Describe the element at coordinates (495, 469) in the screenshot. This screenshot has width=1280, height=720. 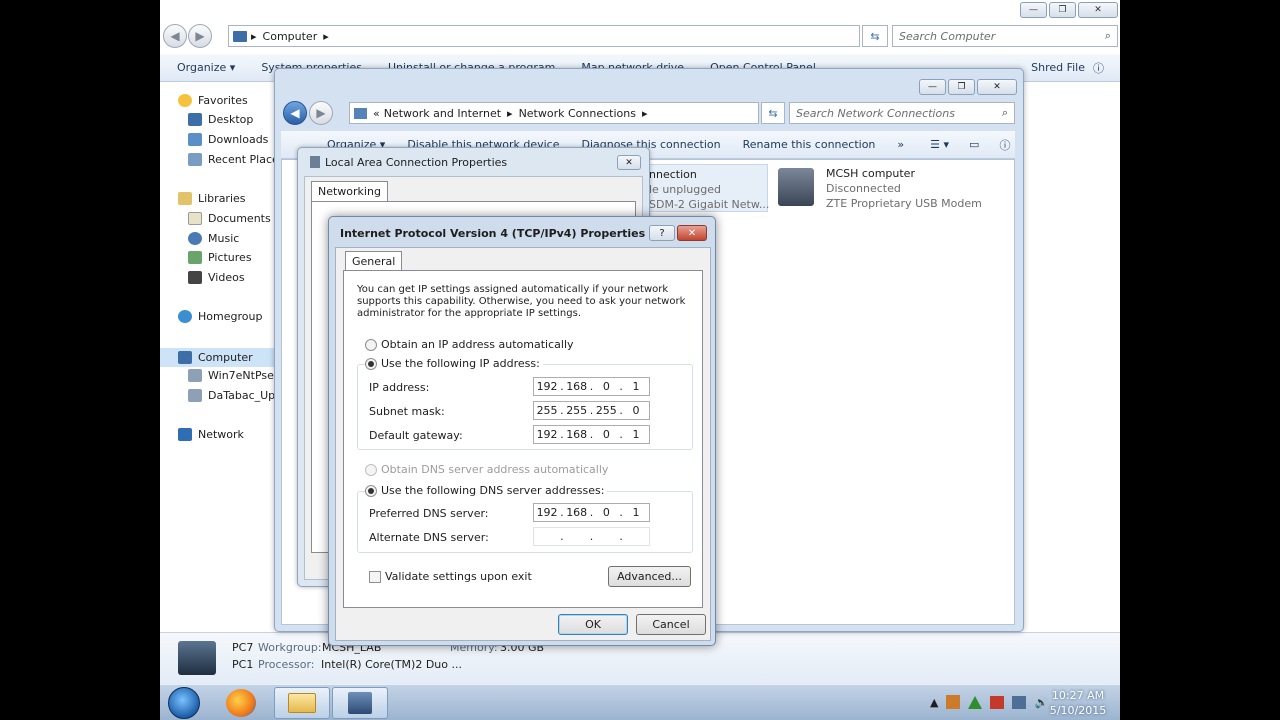
I see `radio-label: Obtain DNS server address automatically` at that location.